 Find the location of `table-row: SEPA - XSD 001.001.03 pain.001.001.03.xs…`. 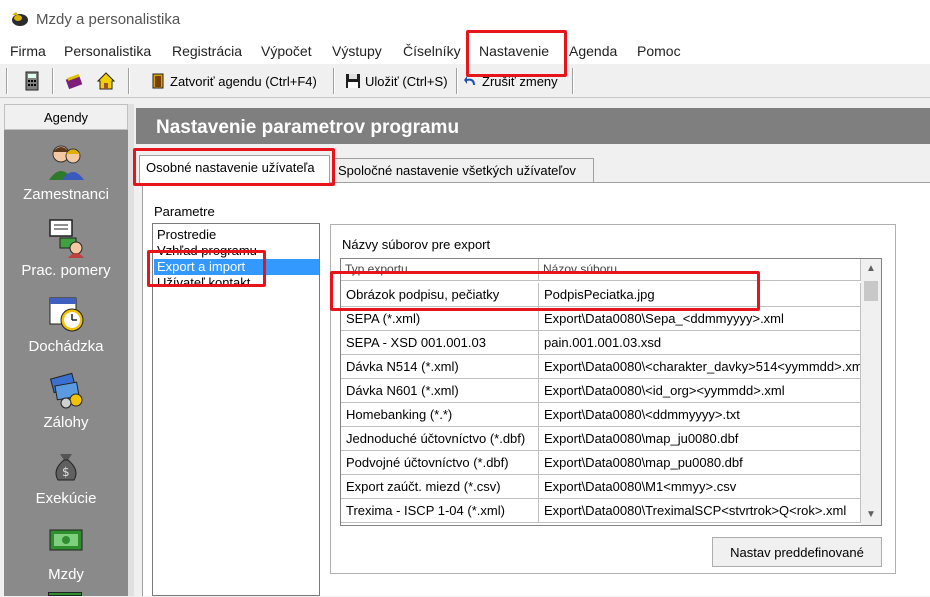

table-row: SEPA - XSD 001.001.03 pain.001.001.03.xs… is located at coordinates (601, 343).